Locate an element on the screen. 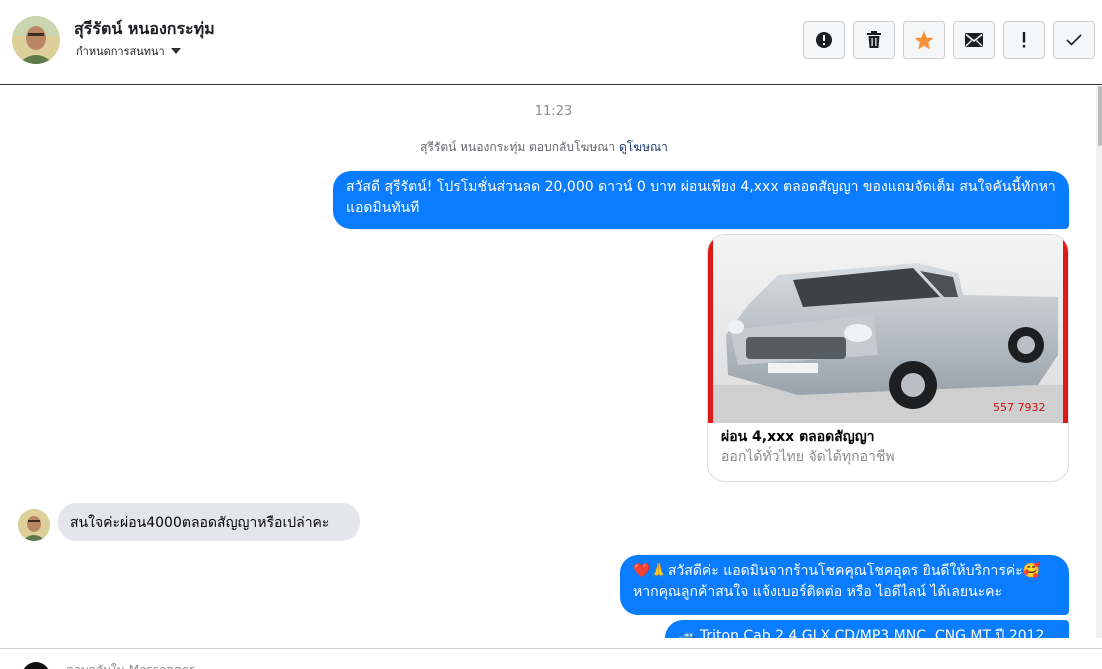 The image size is (1102, 669). ad-card-subtitle: ออกได้ทั่วไทย จัดได้ทุกอาชีพ is located at coordinates (808, 457).